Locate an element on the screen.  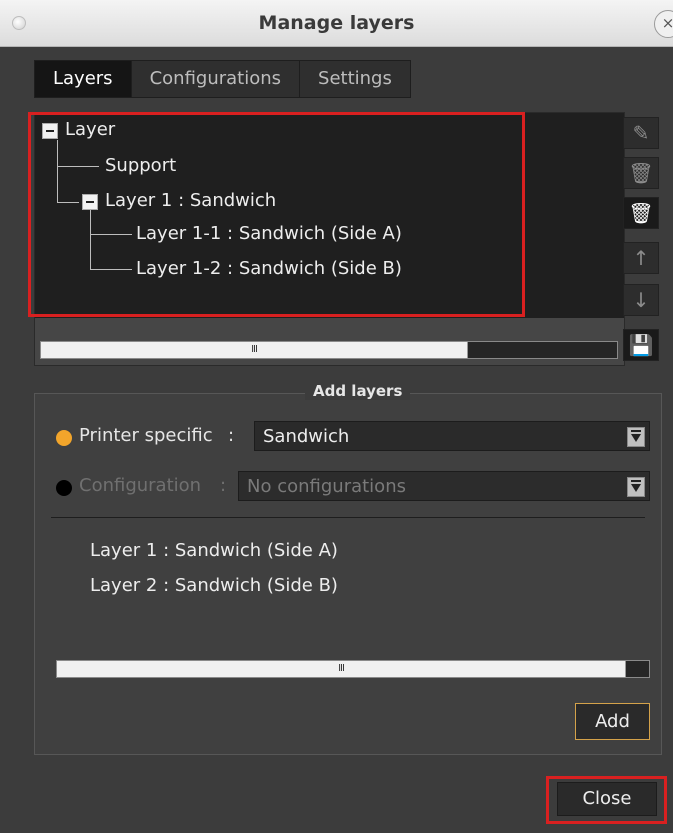
title-bar: Manage layers × is located at coordinates (336, 23).